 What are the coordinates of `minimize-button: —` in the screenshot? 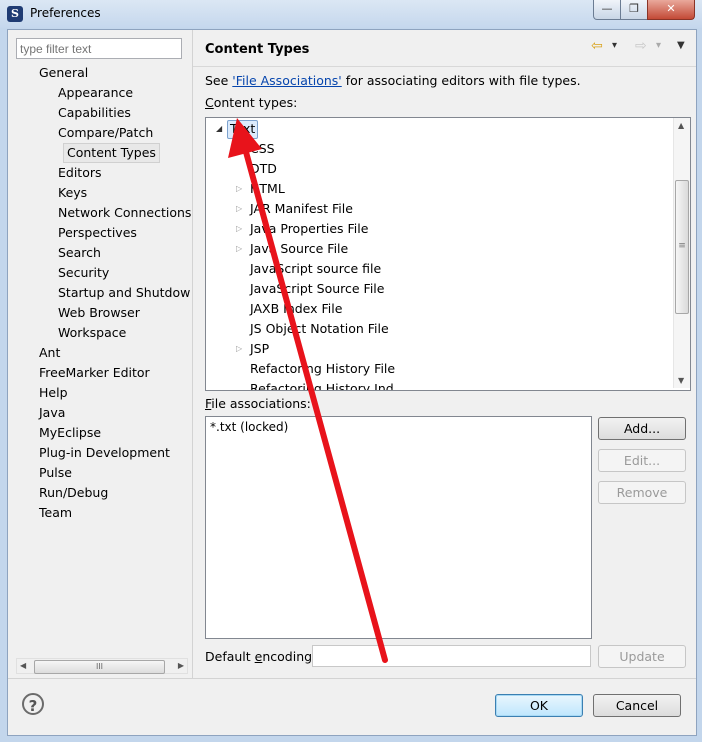 It's located at (607, 10).